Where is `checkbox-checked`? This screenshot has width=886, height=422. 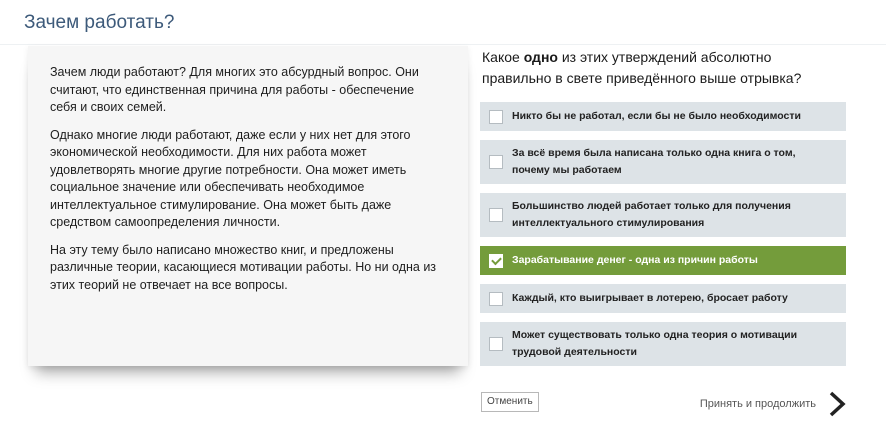
checkbox-checked is located at coordinates (496, 260).